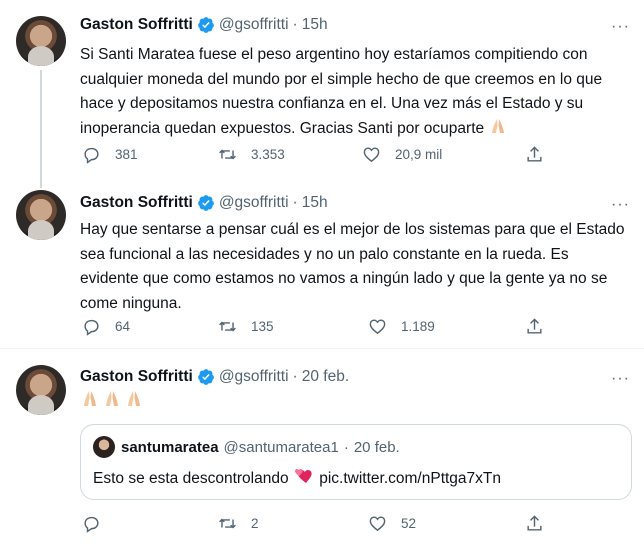 Image resolution: width=644 pixels, height=549 pixels. What do you see at coordinates (255, 523) in the screenshot?
I see `retweet-count: 2` at bounding box center [255, 523].